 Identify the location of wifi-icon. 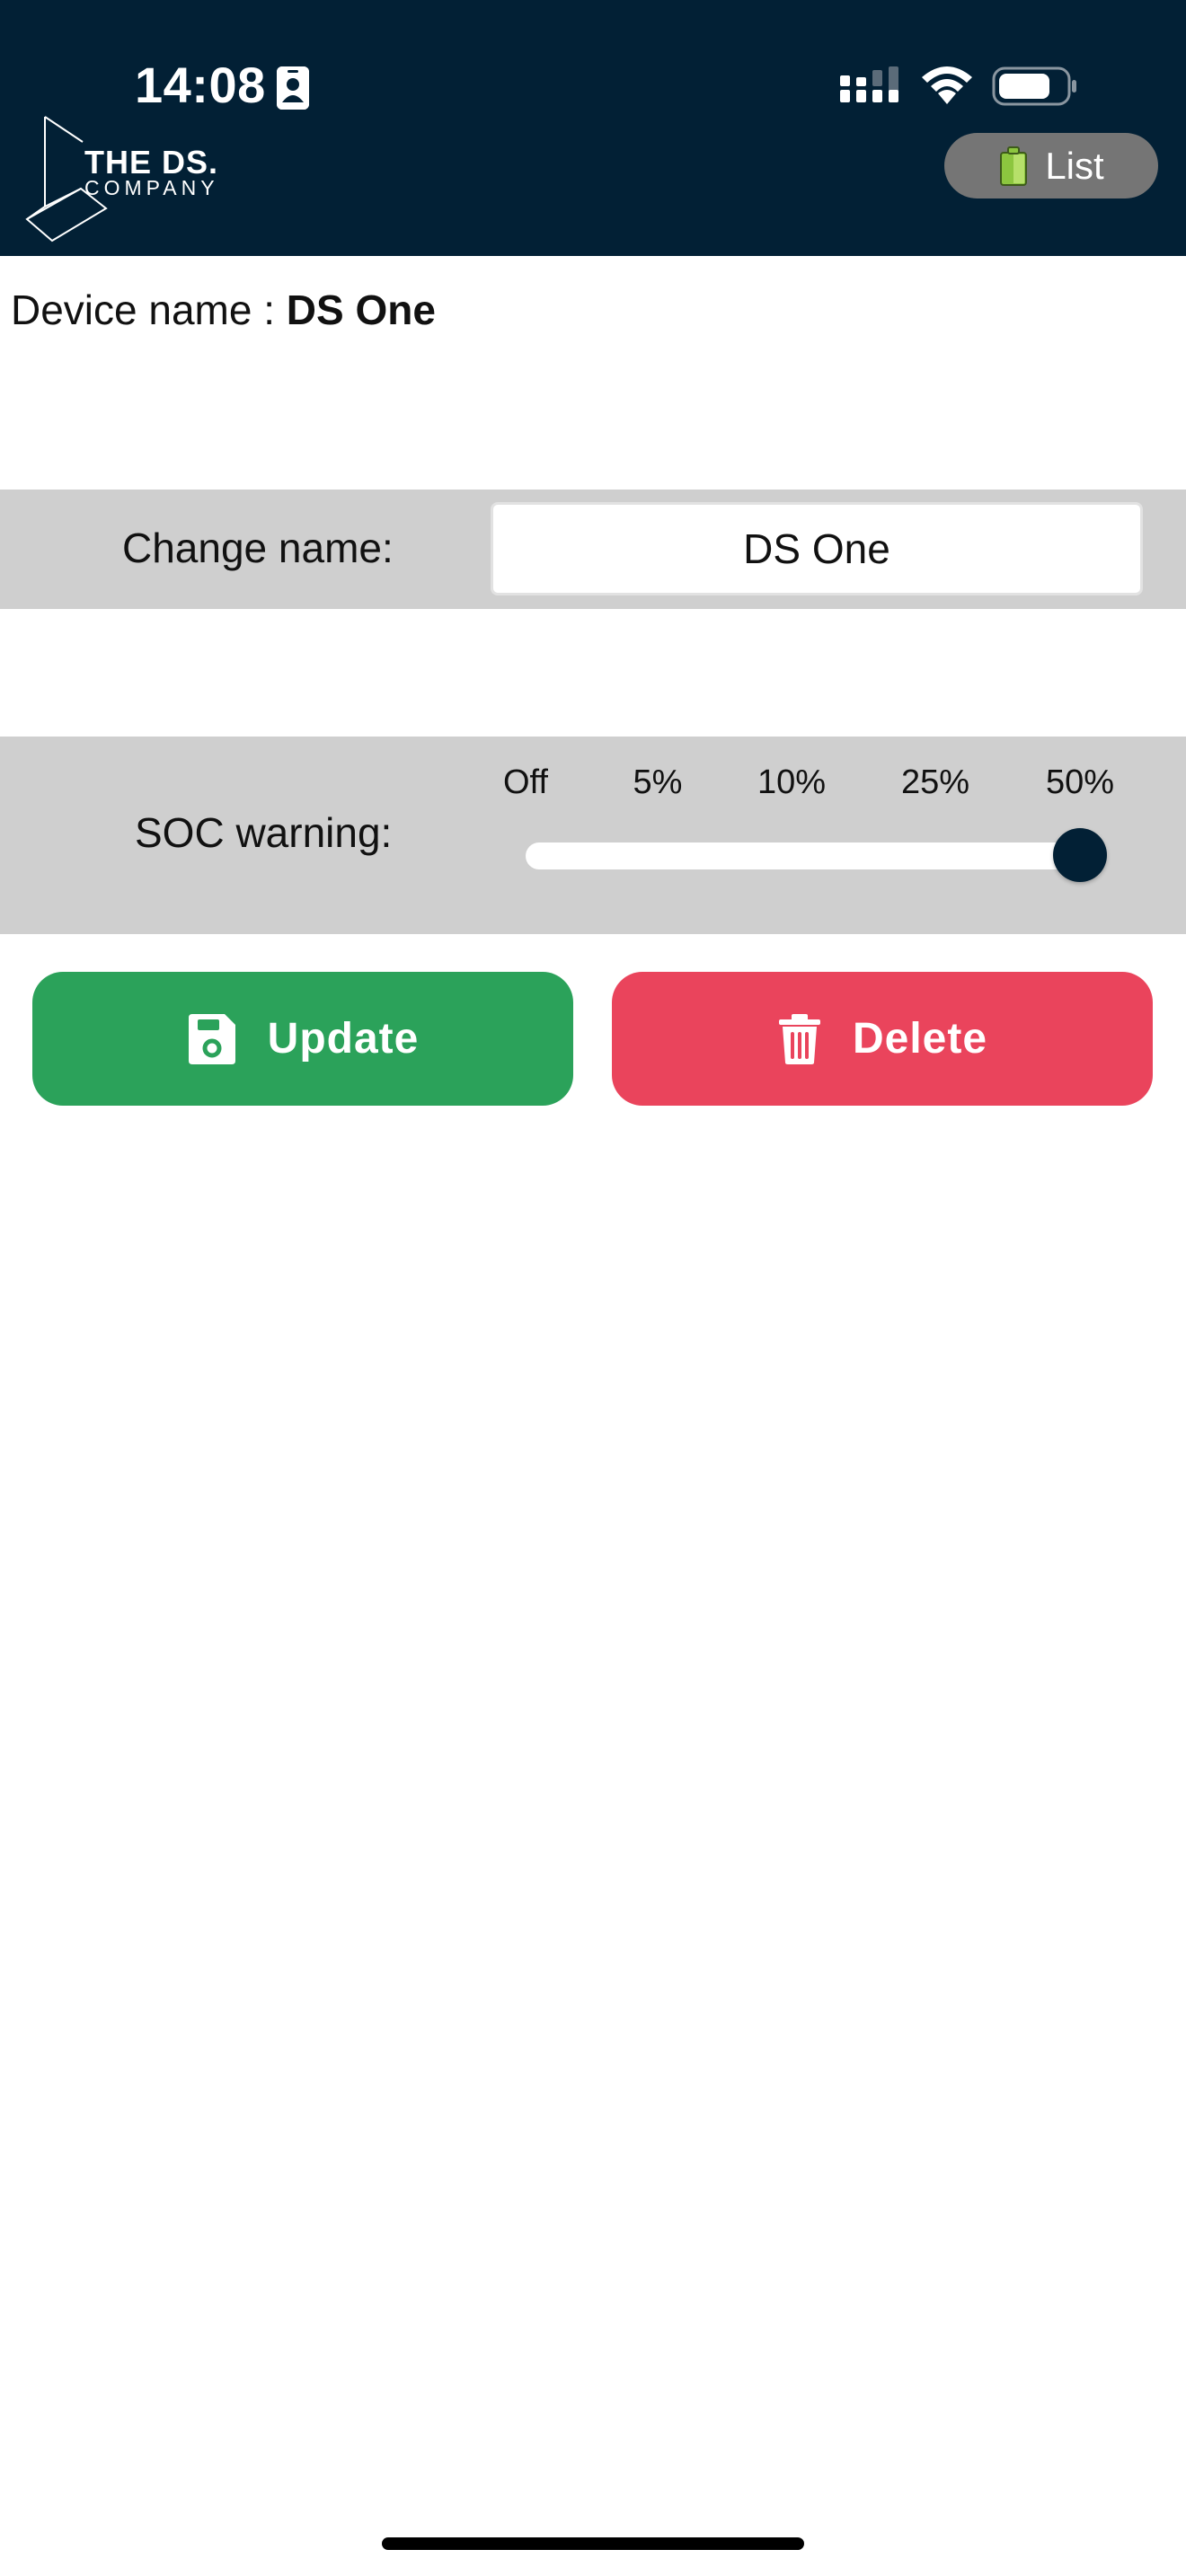
(947, 85).